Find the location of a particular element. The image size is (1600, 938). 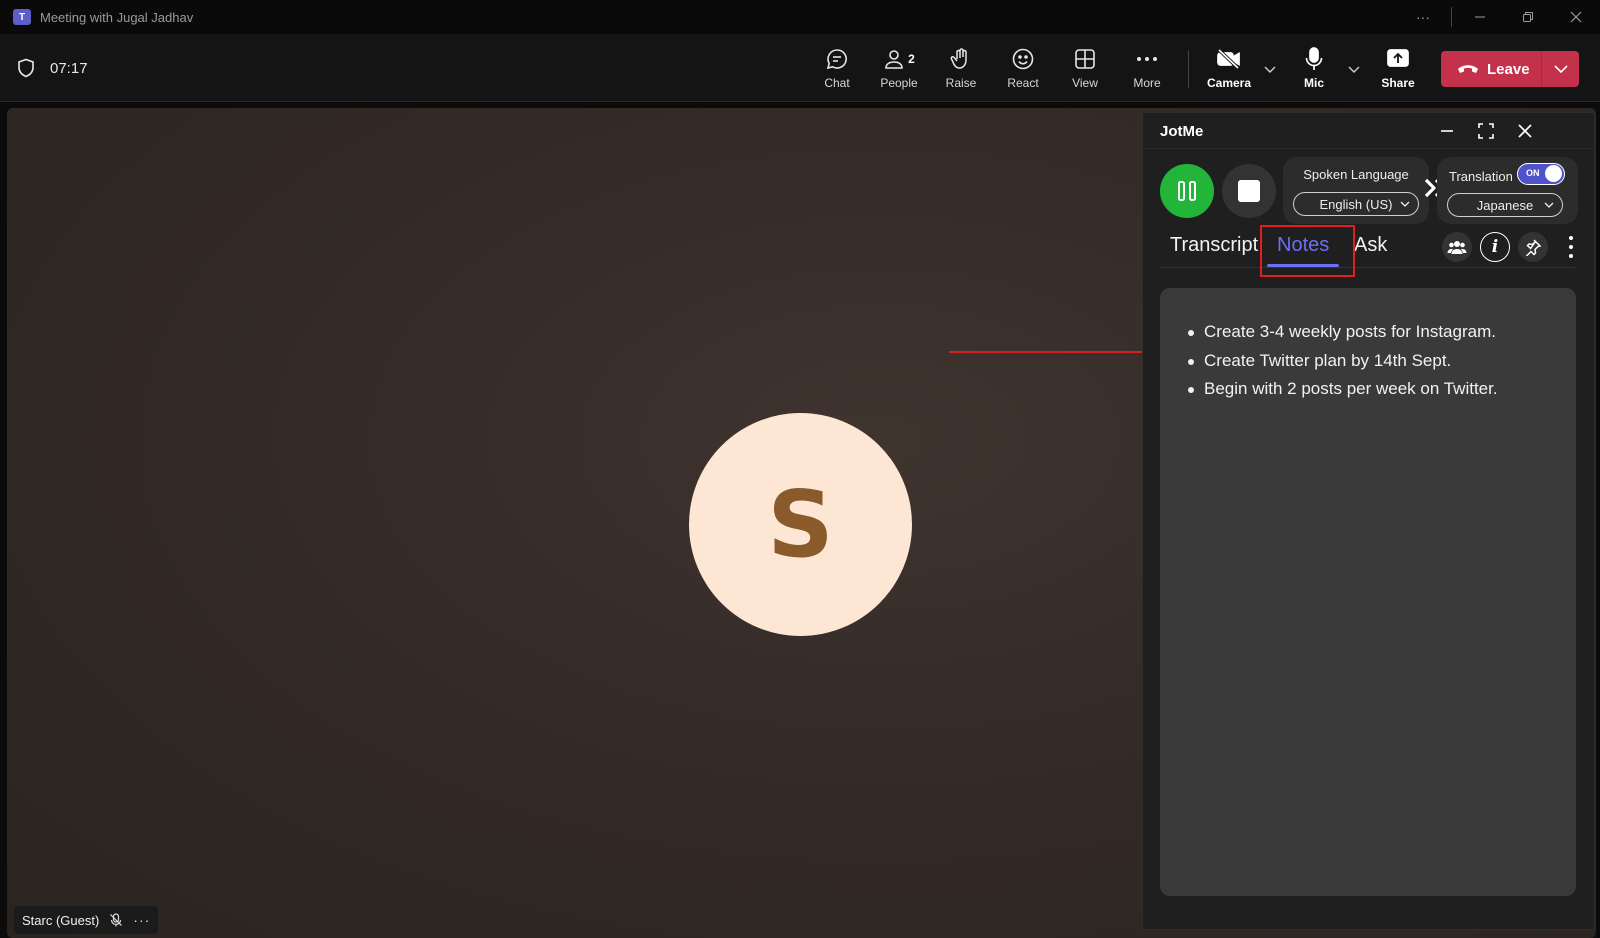

minimize-panel-icon is located at coordinates (1447, 131).